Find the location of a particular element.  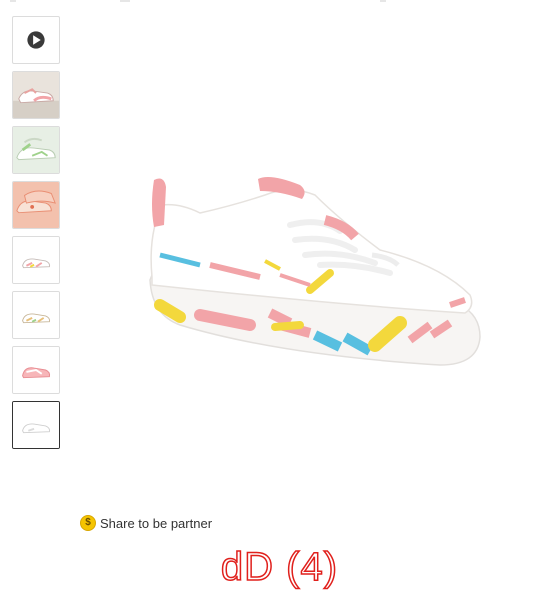

header-divider is located at coordinates (279, 1).